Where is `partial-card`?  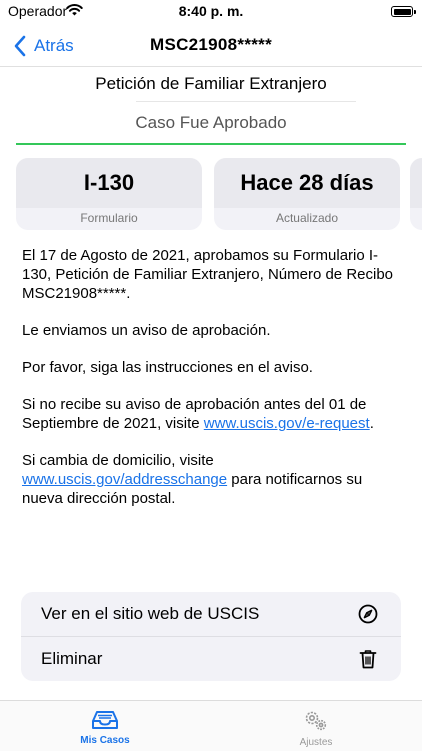 partial-card is located at coordinates (416, 194).